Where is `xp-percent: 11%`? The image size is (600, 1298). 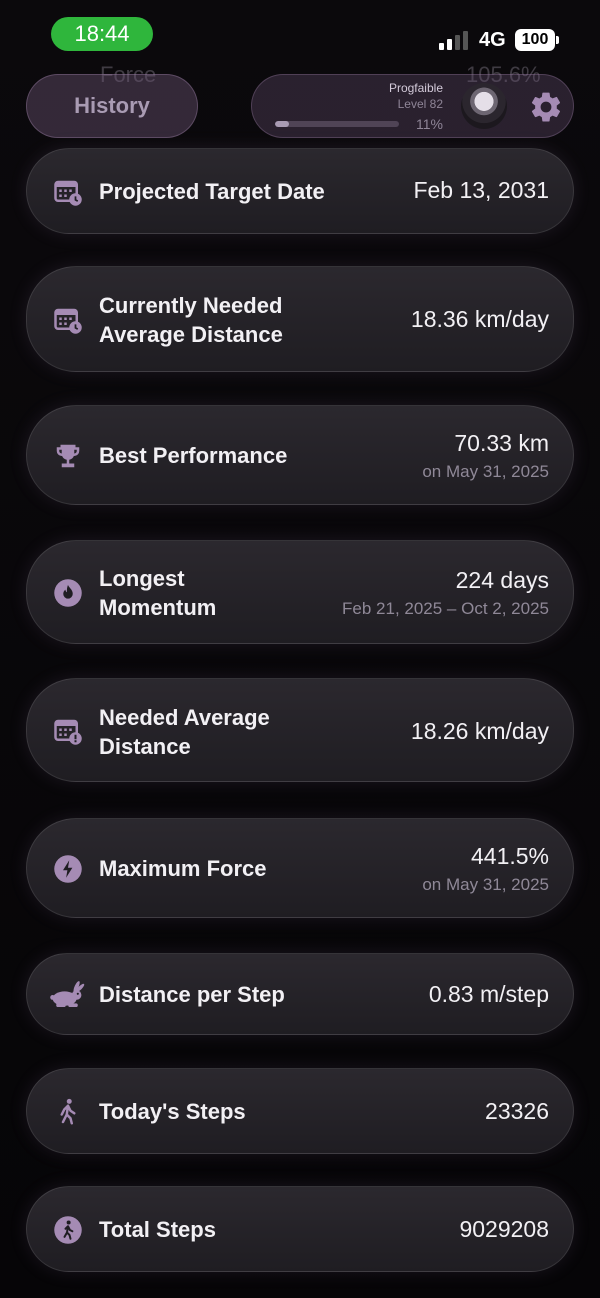 xp-percent: 11% is located at coordinates (429, 124).